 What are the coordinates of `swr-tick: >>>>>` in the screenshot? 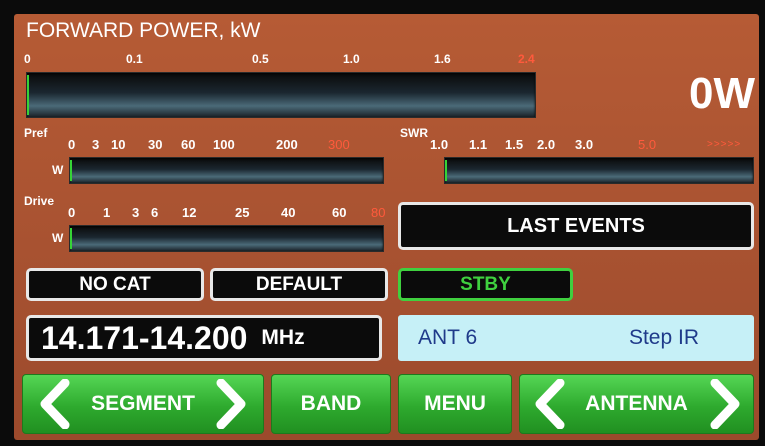 It's located at (724, 144).